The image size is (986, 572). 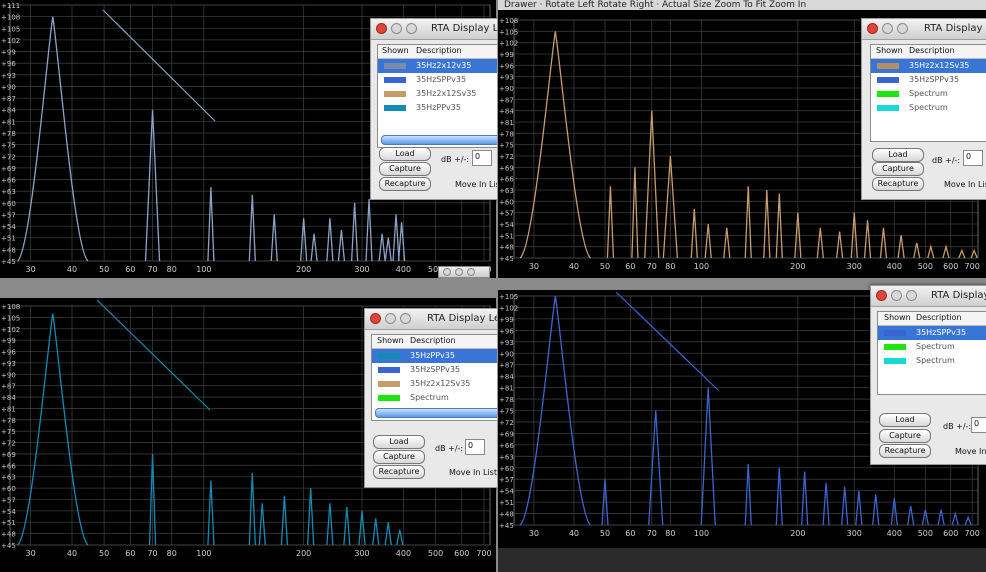 What do you see at coordinates (888, 94) in the screenshot?
I see `legend-swatch` at bounding box center [888, 94].